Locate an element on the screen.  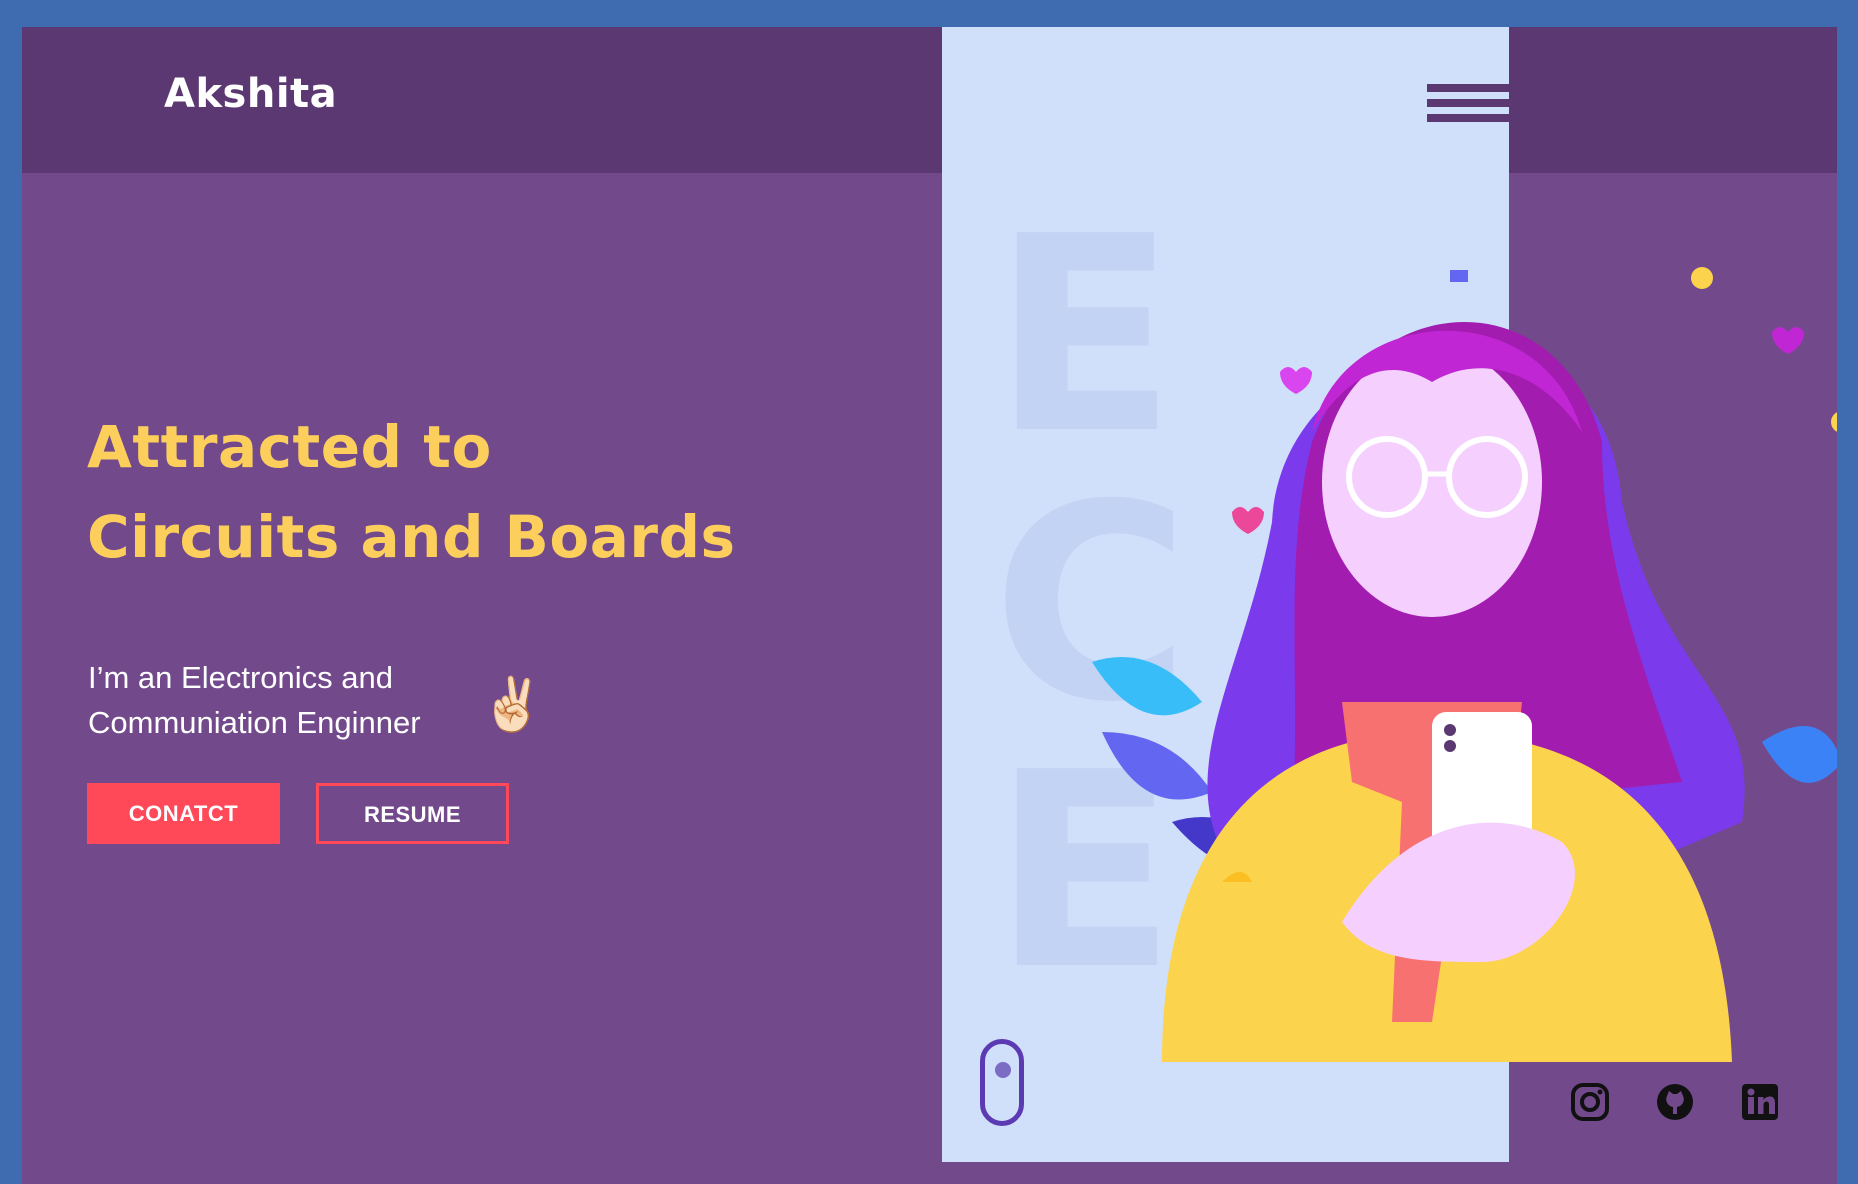
scroll-dot is located at coordinates (1003, 1070).